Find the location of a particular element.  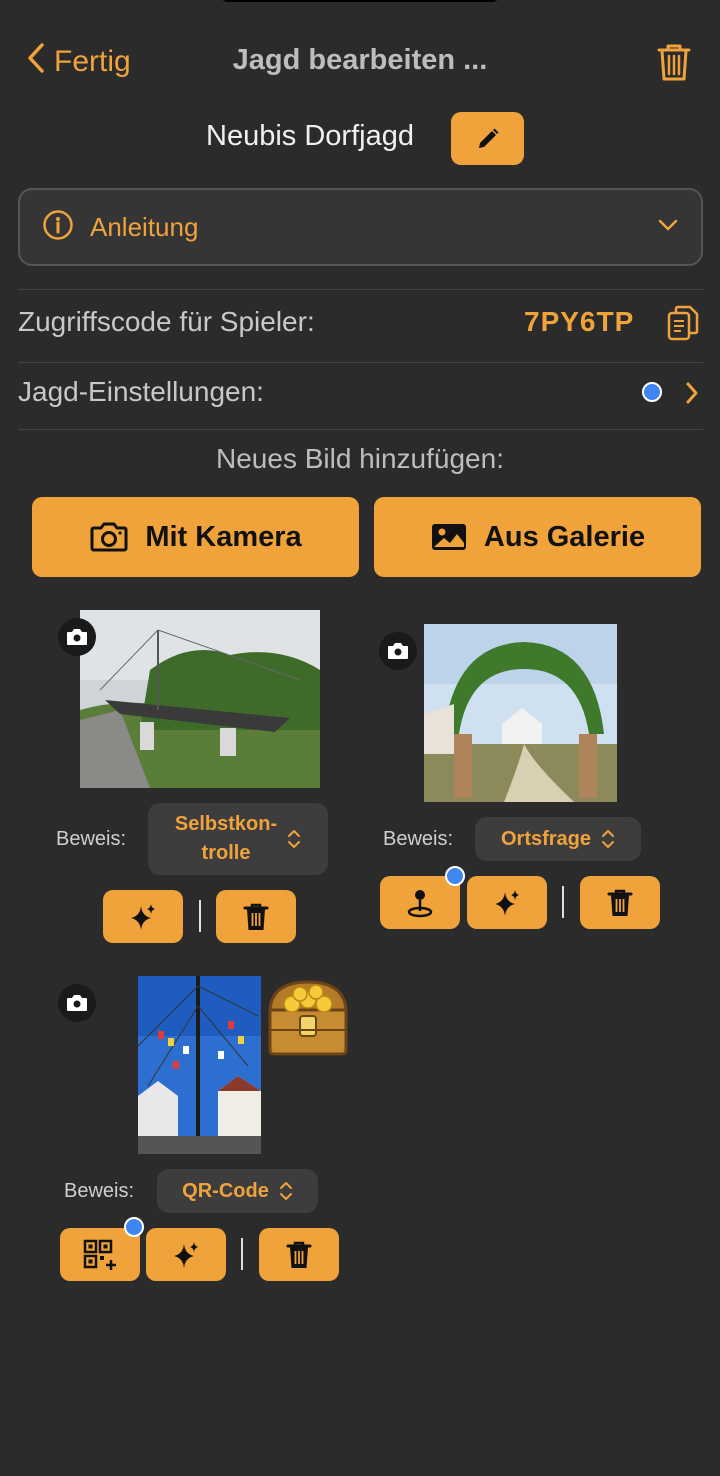

camera-button: Mit Kamera is located at coordinates (195, 537).